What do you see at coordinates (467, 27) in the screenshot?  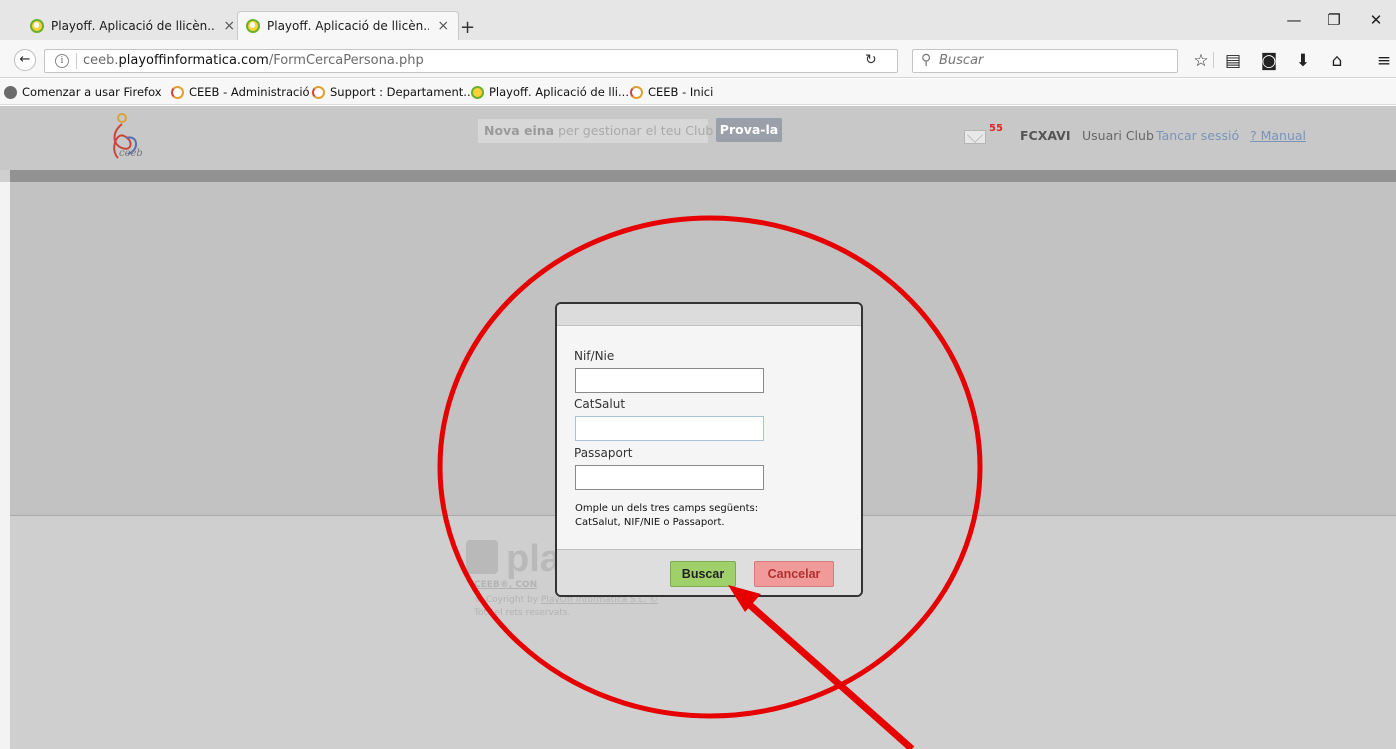 I see `new-tab-icon: +` at bounding box center [467, 27].